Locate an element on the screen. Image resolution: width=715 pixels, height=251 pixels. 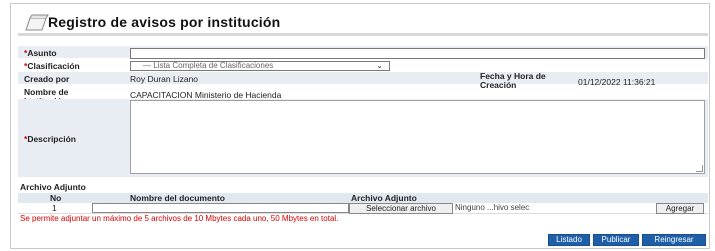
page-title: Registro de avisos por institución is located at coordinates (164, 22).